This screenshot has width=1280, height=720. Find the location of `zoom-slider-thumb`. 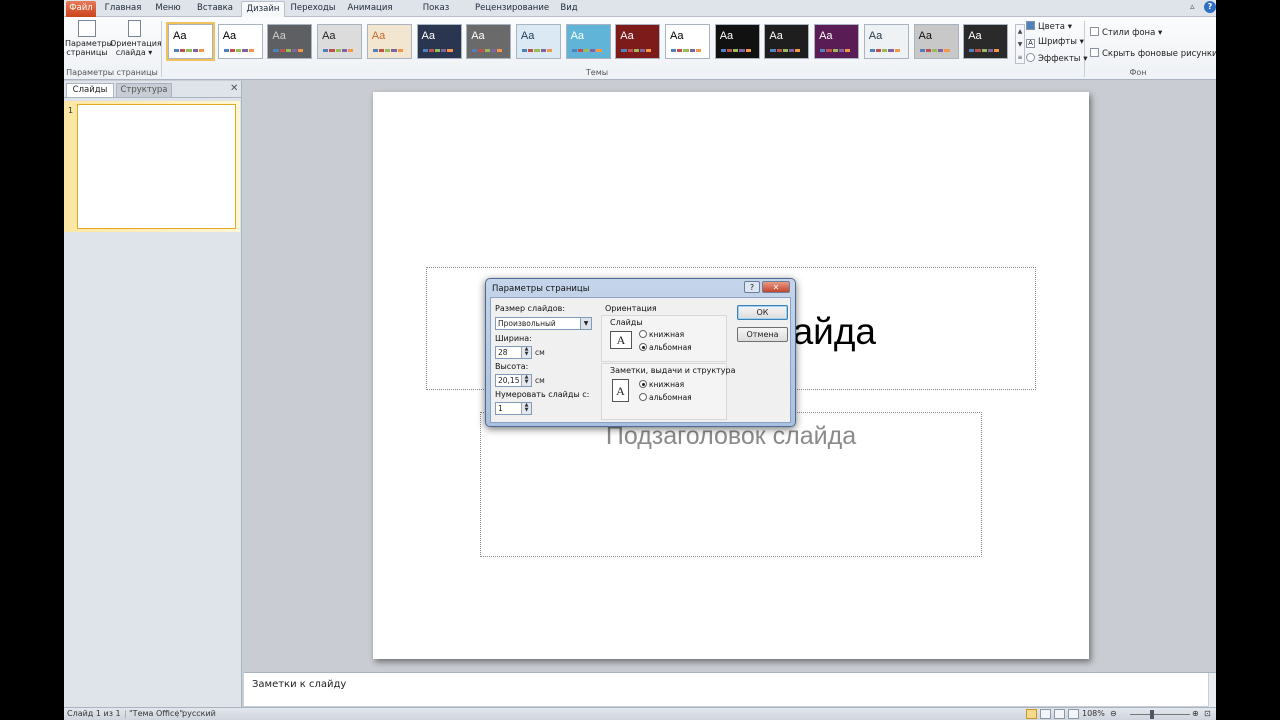

zoom-slider-thumb is located at coordinates (1152, 714).